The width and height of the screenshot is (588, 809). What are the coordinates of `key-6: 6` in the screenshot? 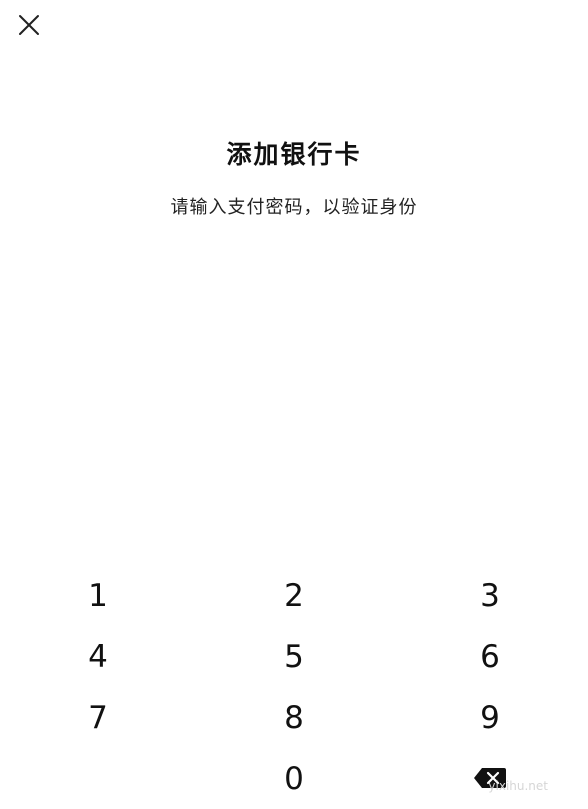 It's located at (490, 656).